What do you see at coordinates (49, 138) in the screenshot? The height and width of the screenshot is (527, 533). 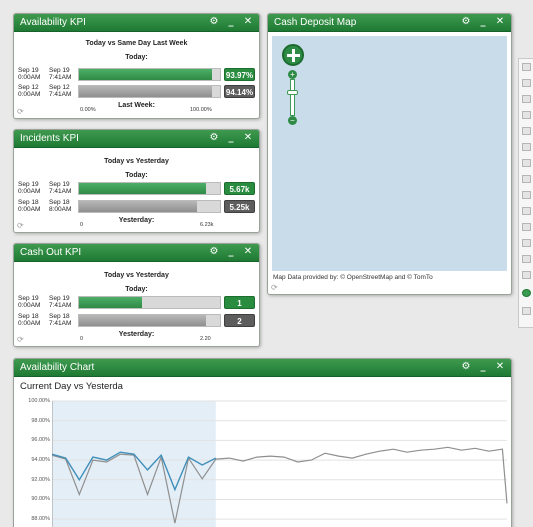 I see `incidents-kpi-title: Incidents KPI` at bounding box center [49, 138].